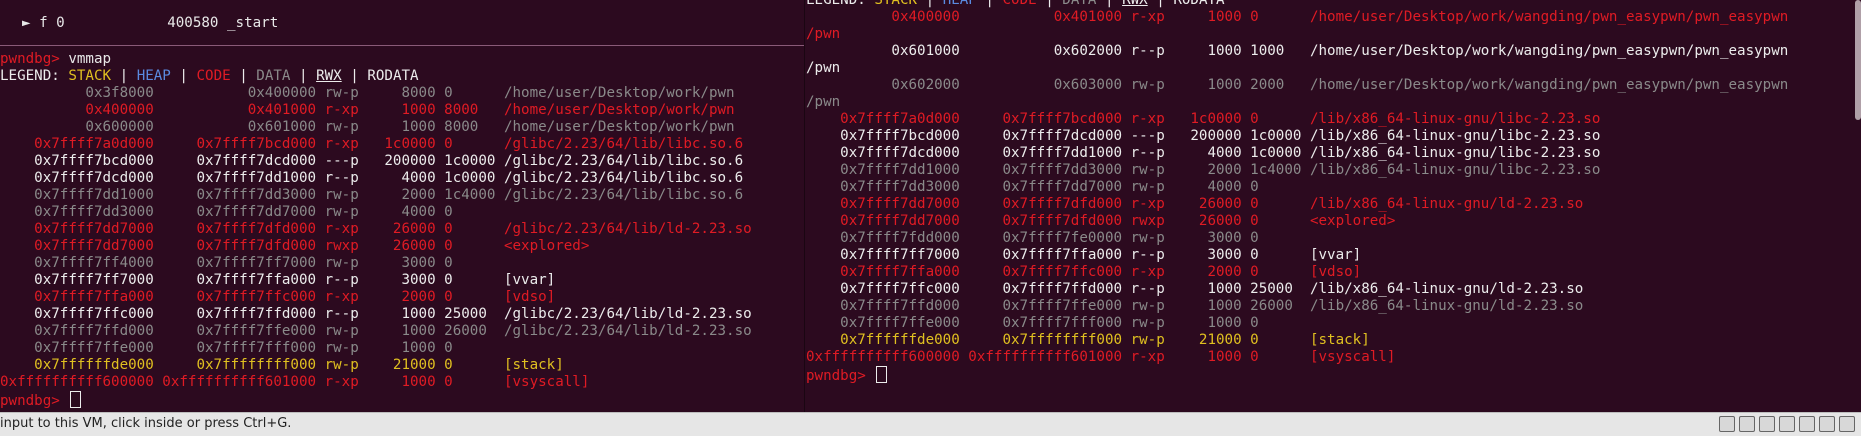 This screenshot has width=1861, height=436. I want to click on cd-icon, so click(1747, 424).